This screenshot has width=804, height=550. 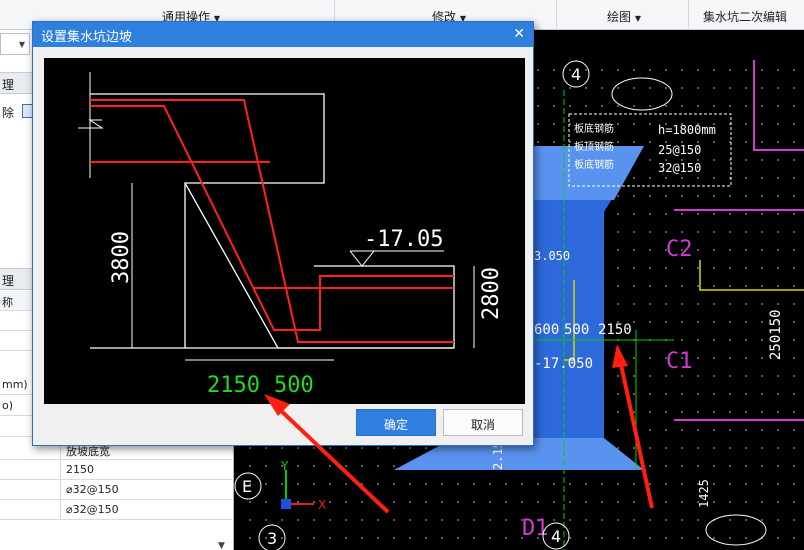 What do you see at coordinates (221, 545) in the screenshot?
I see `scroll-down-icon: ▼` at bounding box center [221, 545].